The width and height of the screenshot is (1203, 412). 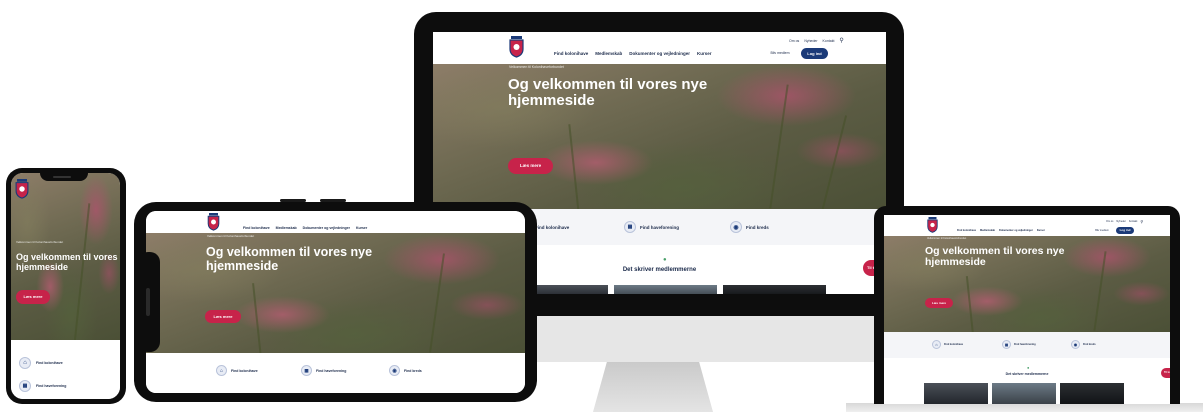 I want to click on laptop-base, so click(x=1024, y=407).